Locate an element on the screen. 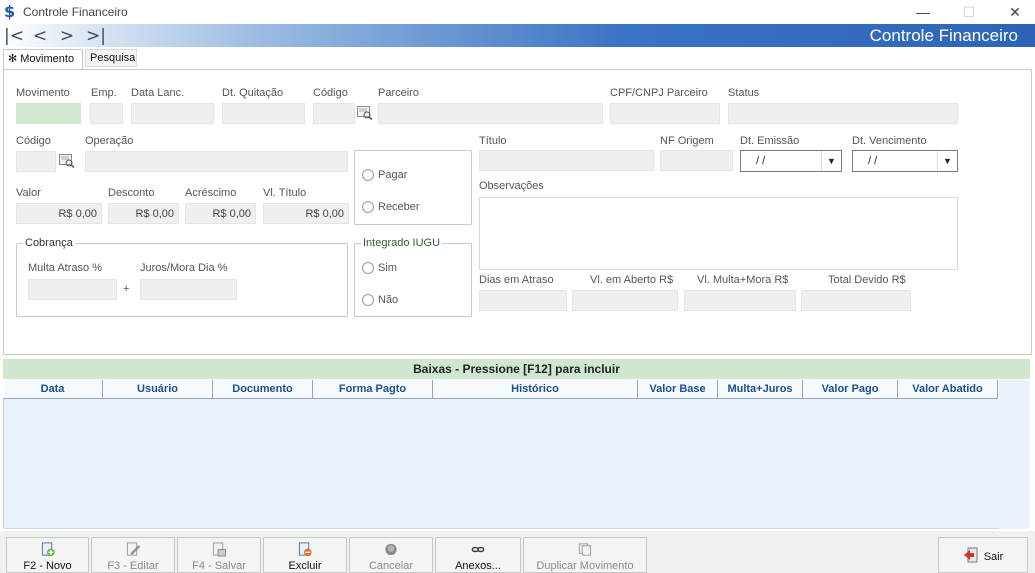  multa-atraso-field is located at coordinates (72, 289).